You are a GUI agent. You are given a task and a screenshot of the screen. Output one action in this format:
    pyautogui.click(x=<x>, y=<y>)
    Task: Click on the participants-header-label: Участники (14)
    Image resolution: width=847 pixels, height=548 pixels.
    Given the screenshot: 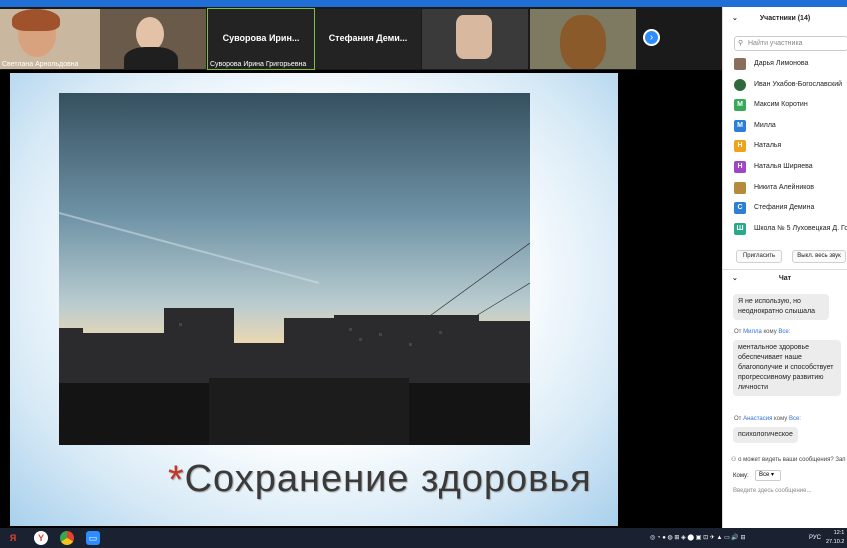 What is the action you would take?
    pyautogui.click(x=785, y=18)
    